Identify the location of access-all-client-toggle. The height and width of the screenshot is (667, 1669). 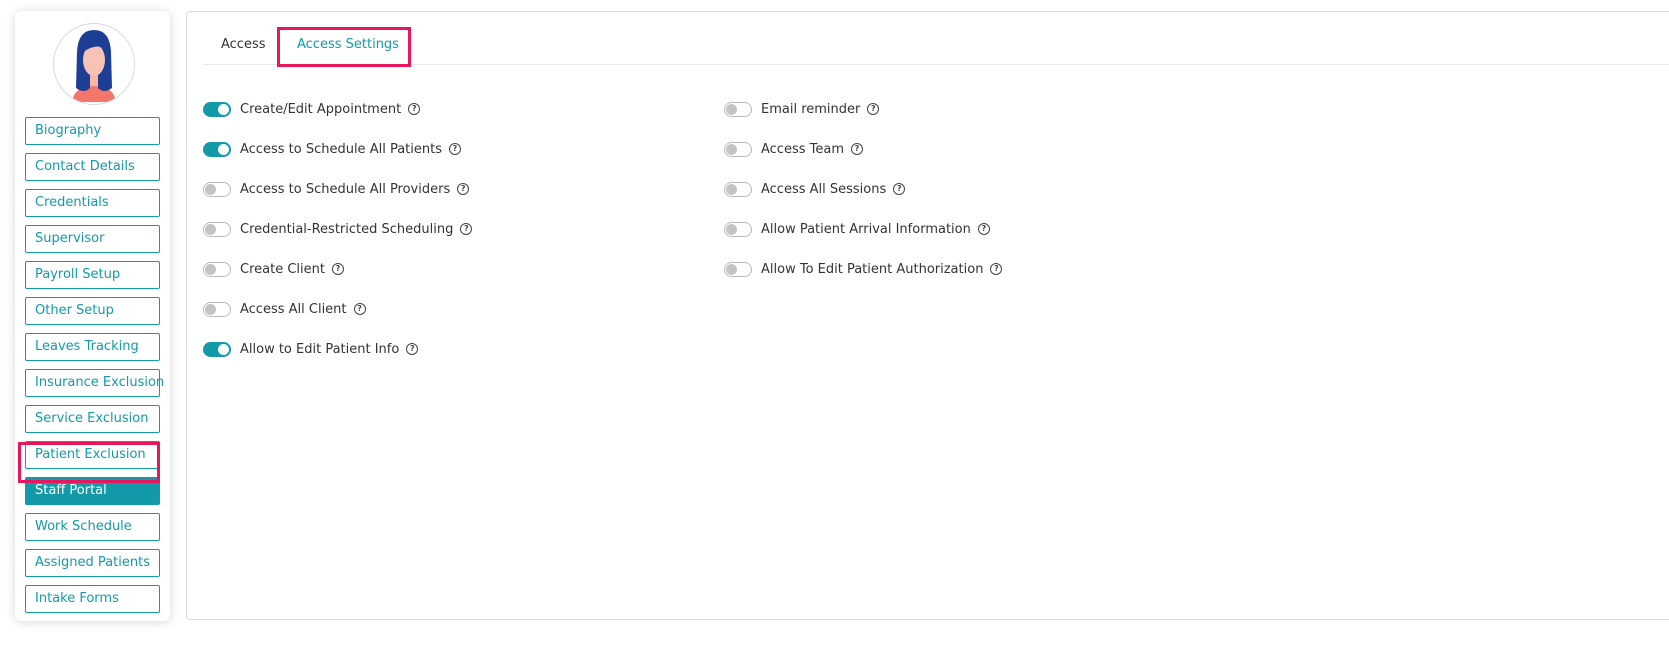
(217, 309).